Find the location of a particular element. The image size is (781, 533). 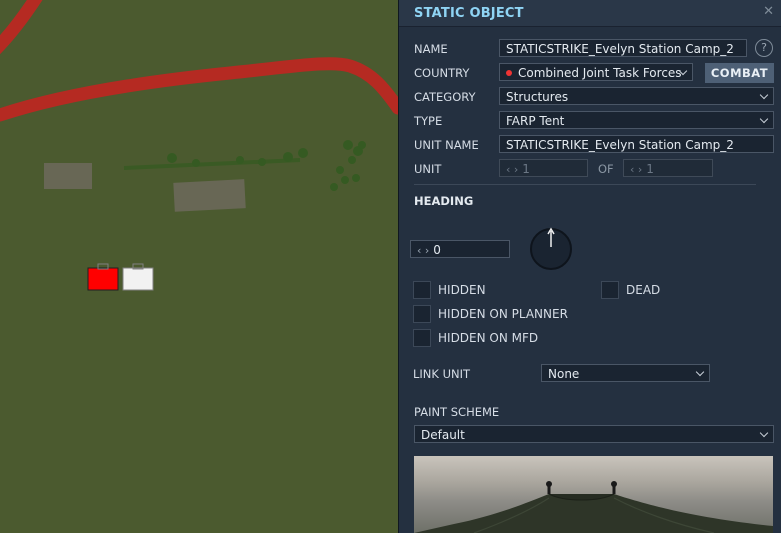

category-label: CATEGORY is located at coordinates (445, 97).